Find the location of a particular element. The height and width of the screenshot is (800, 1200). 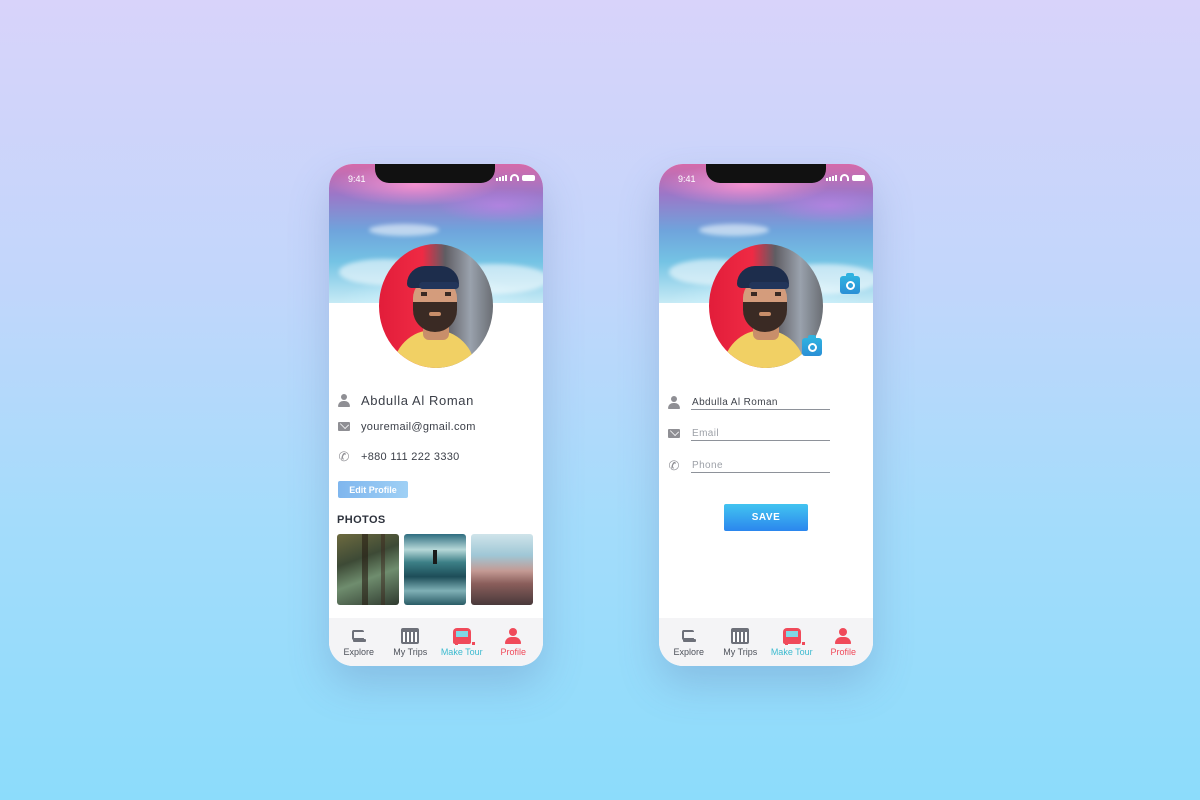

phone-field is located at coordinates (760, 466).